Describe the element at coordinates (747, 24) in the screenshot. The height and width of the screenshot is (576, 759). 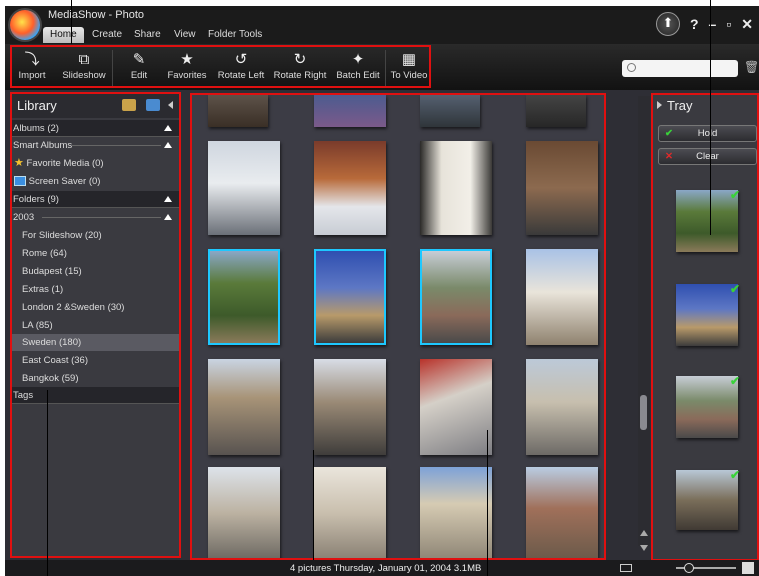
I see `close-icon: ✕` at that location.